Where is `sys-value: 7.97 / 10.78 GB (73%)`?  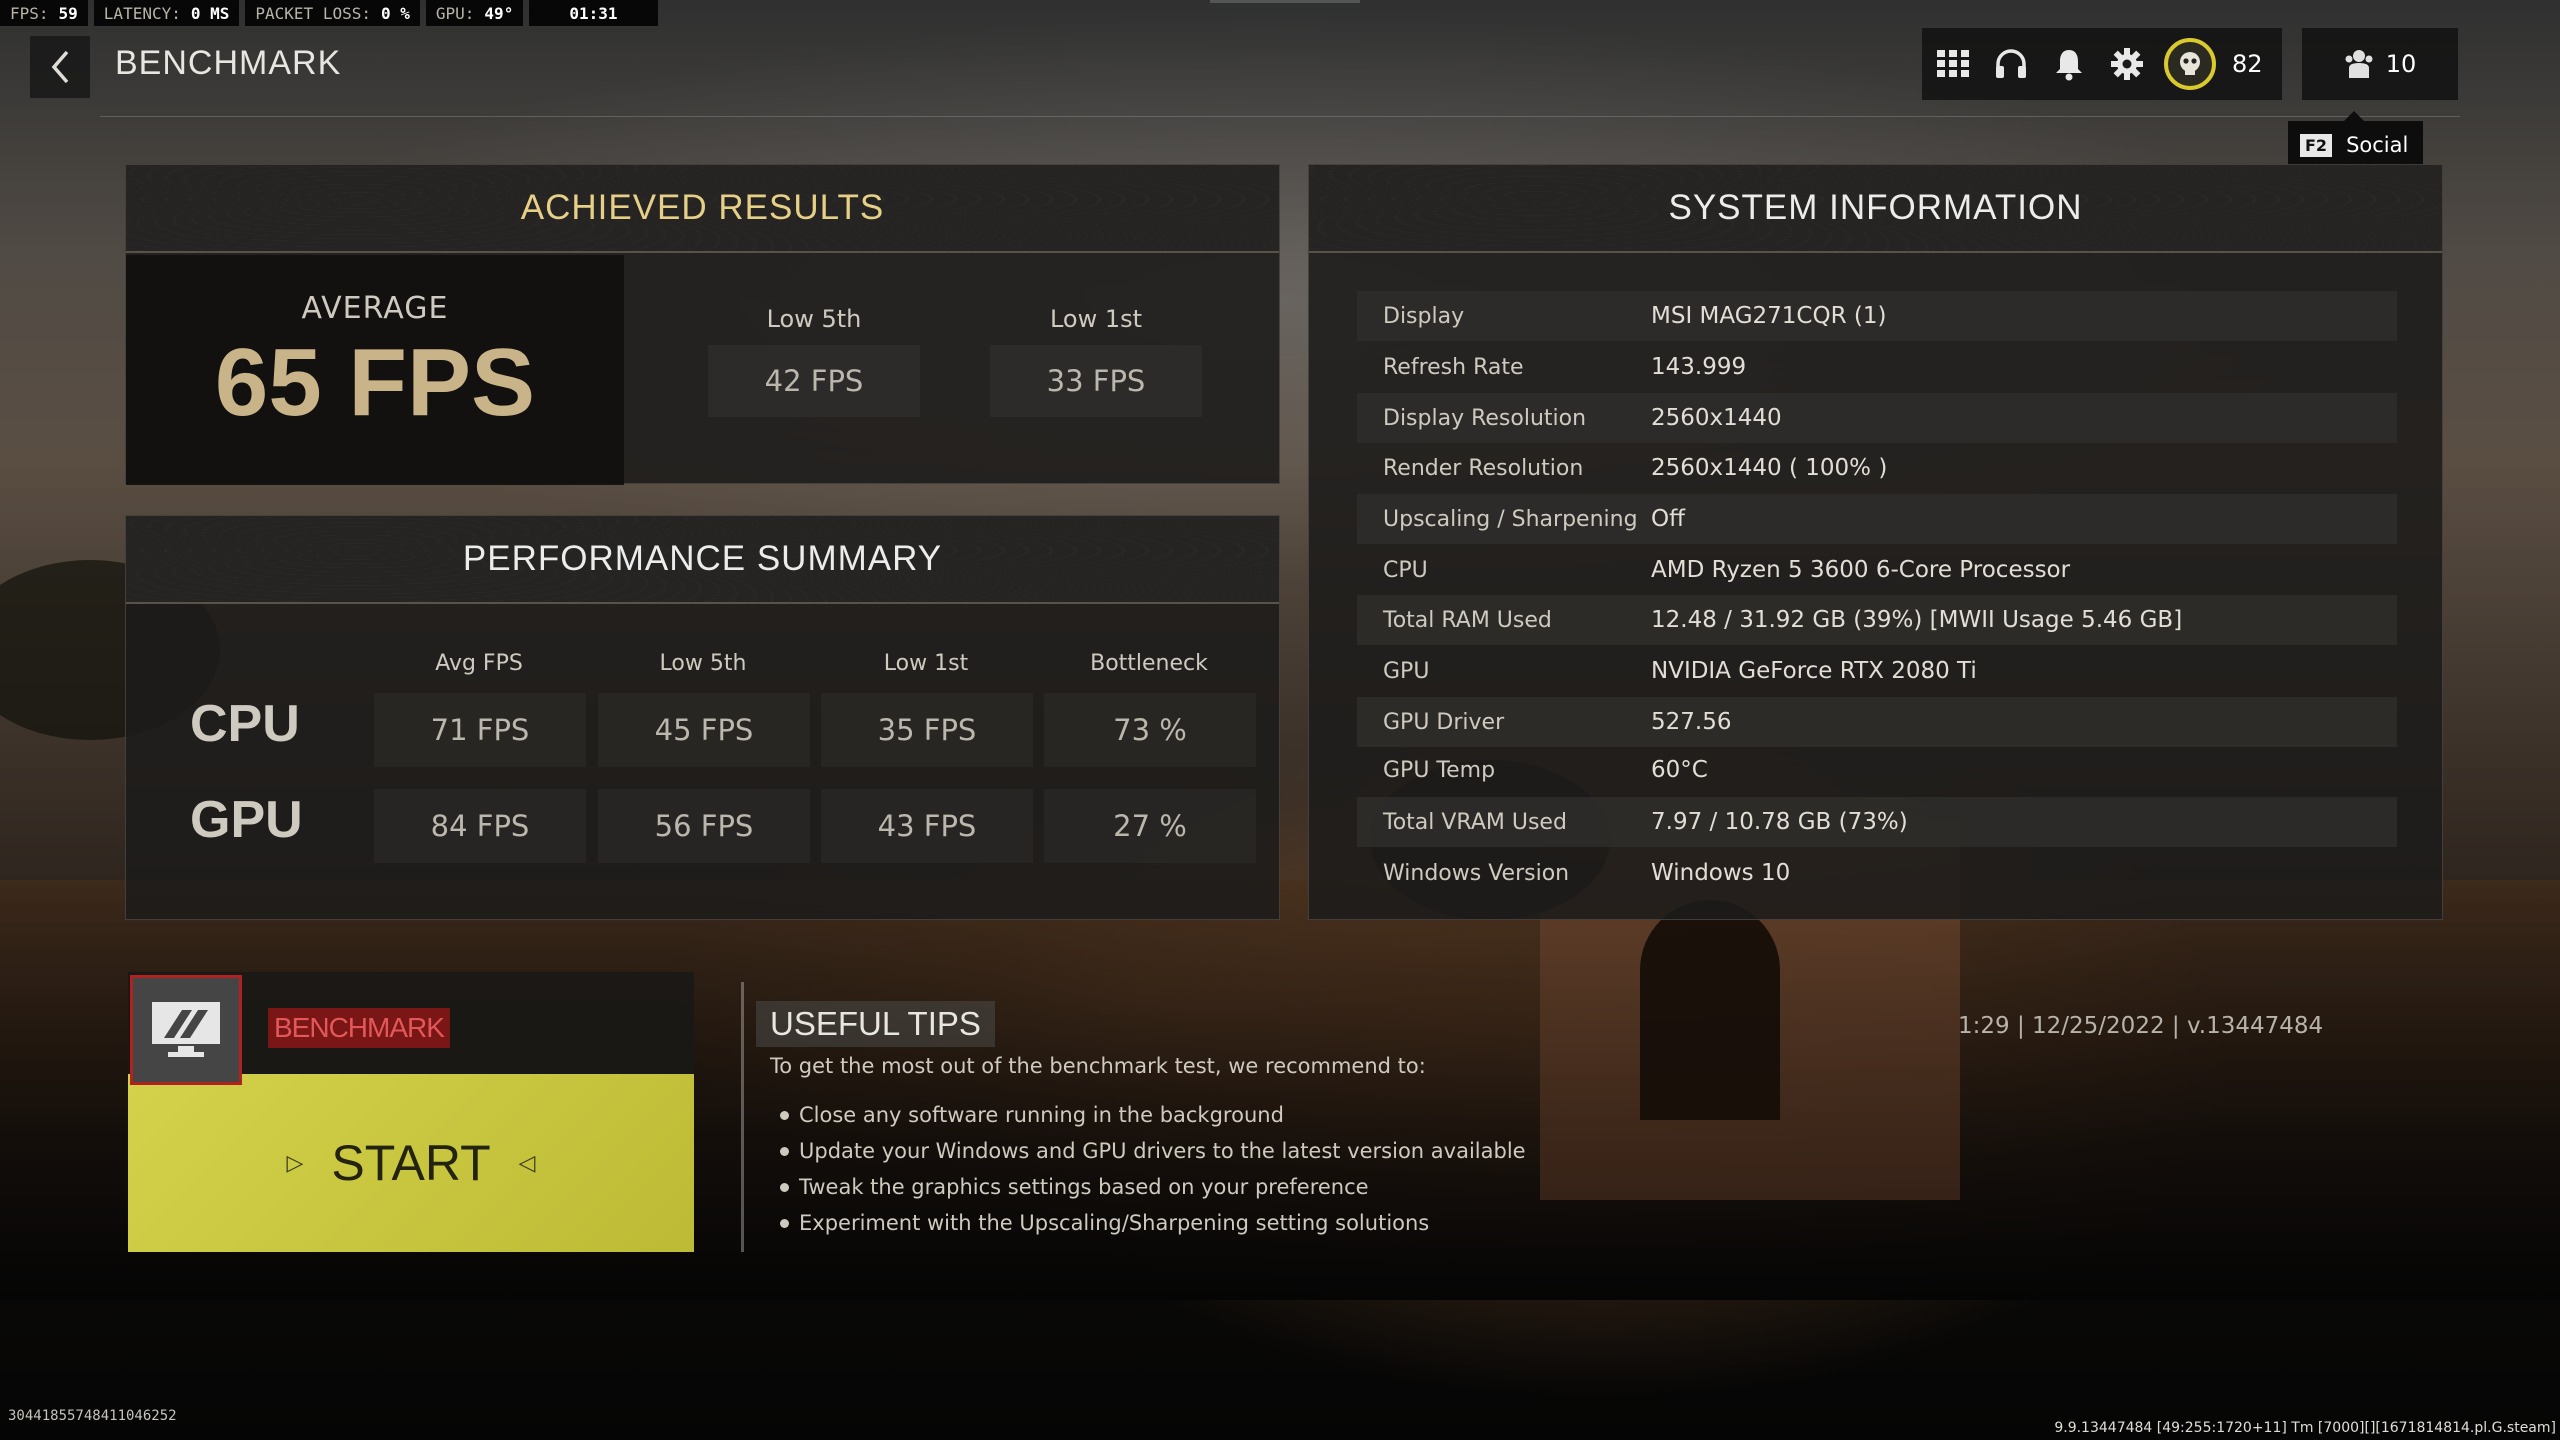
sys-value: 7.97 / 10.78 GB (73%) is located at coordinates (1779, 822).